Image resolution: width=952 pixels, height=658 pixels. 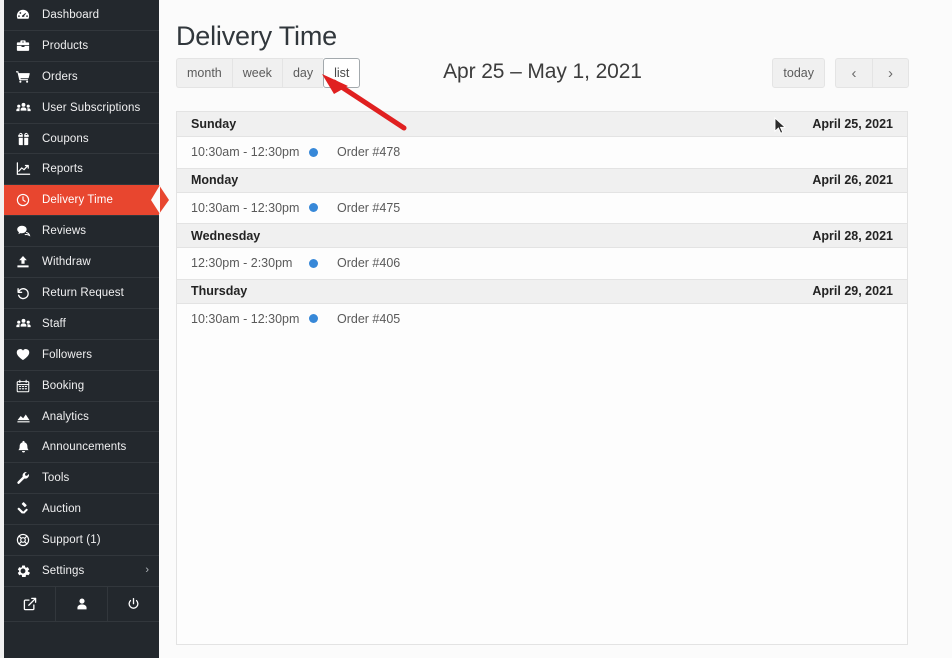 What do you see at coordinates (852, 235) in the screenshot?
I see `day-date-label: April 28, 2021` at bounding box center [852, 235].